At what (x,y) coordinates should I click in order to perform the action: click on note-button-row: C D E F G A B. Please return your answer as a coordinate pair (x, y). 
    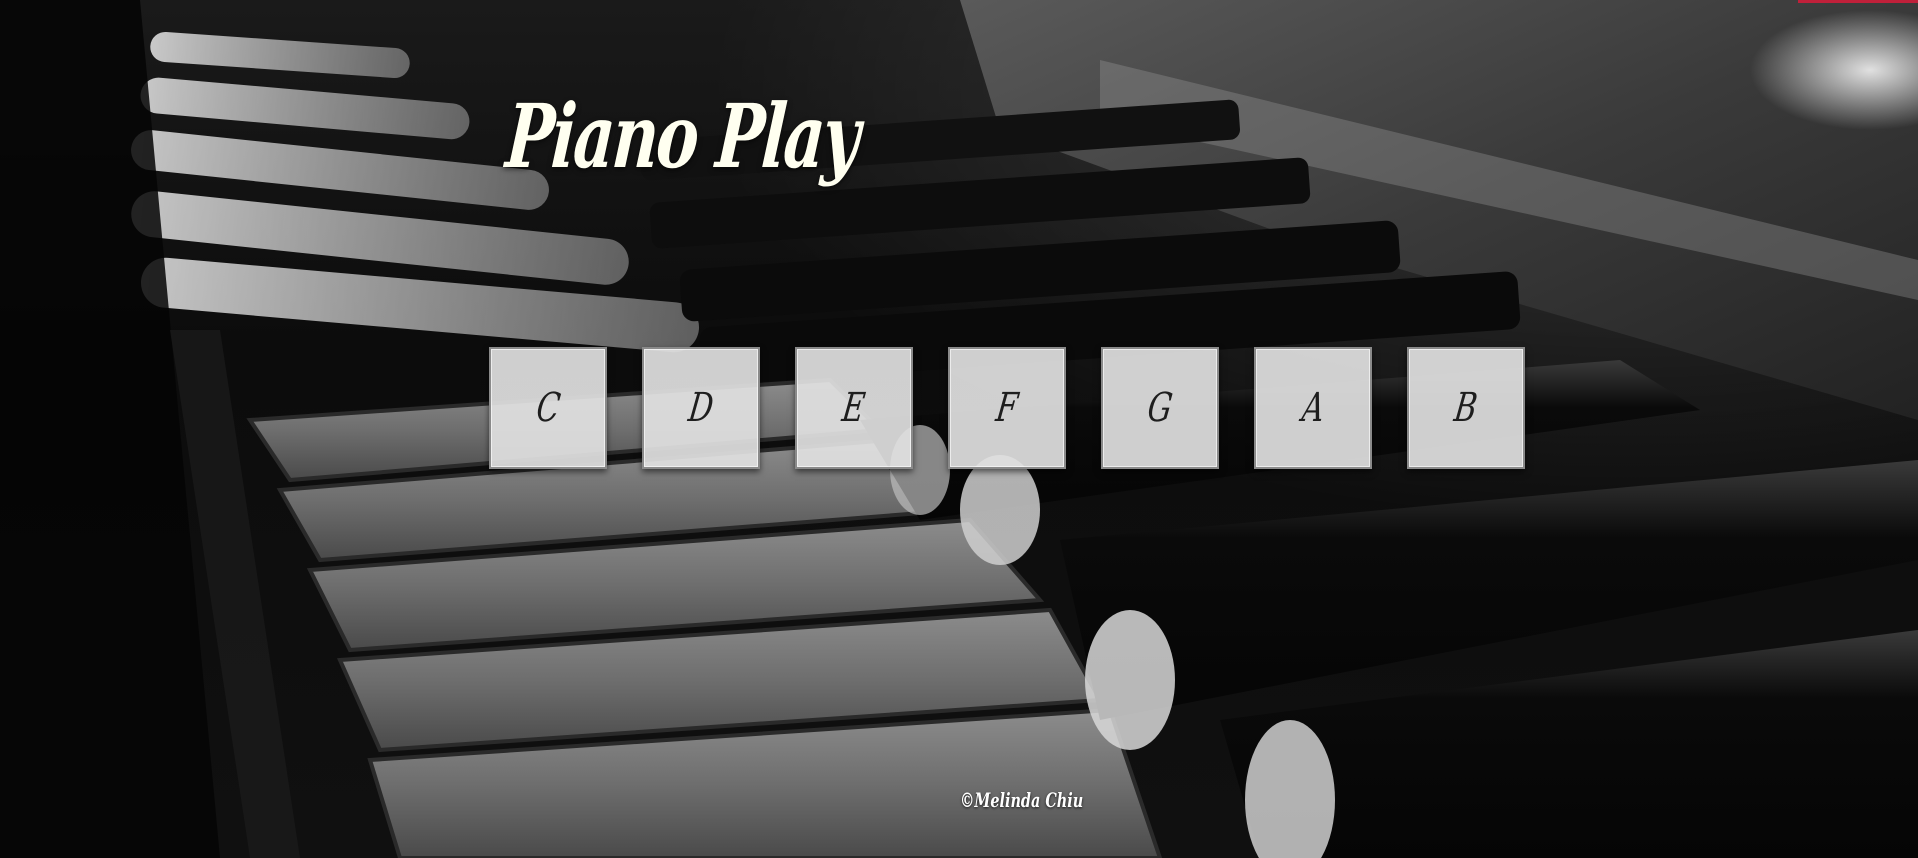
    Looking at the image, I should click on (1007, 408).